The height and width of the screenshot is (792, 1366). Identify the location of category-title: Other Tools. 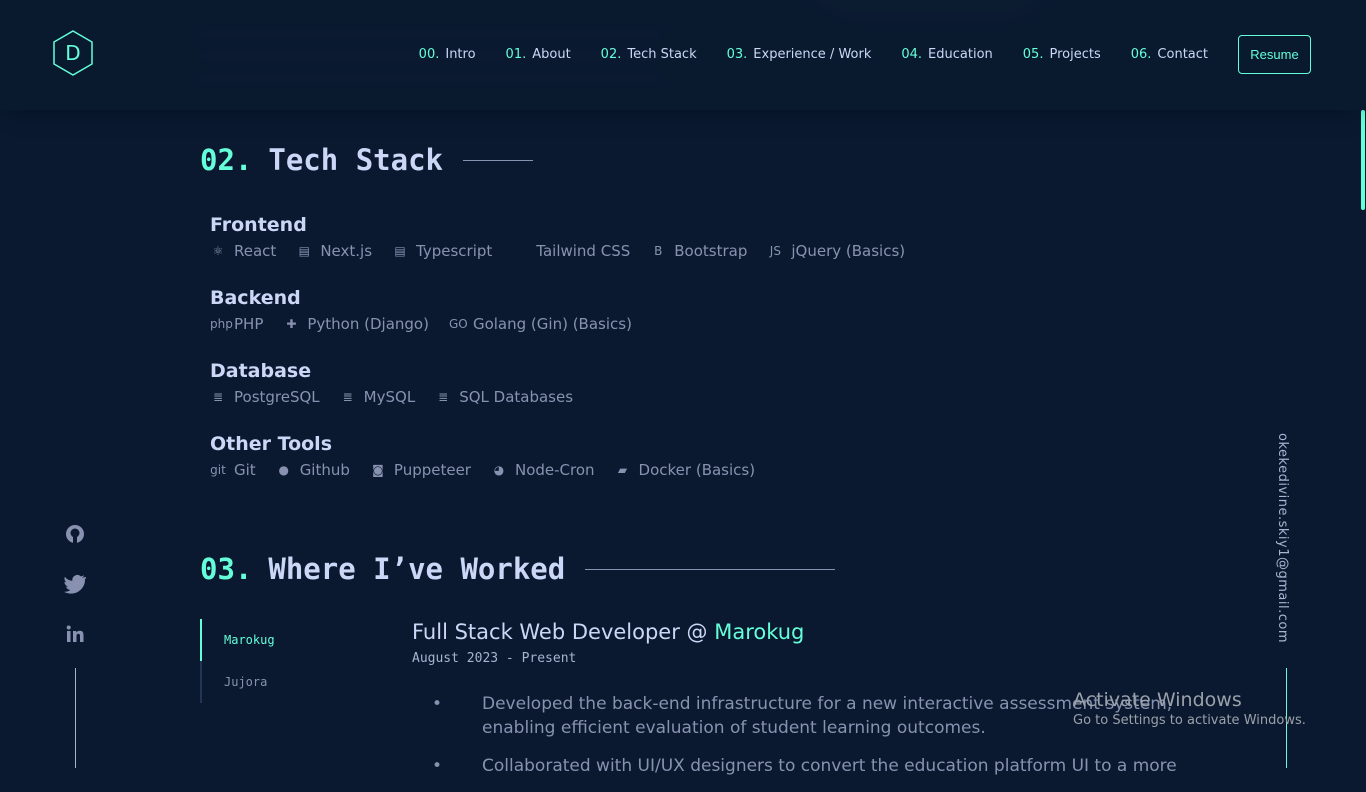
(271, 444).